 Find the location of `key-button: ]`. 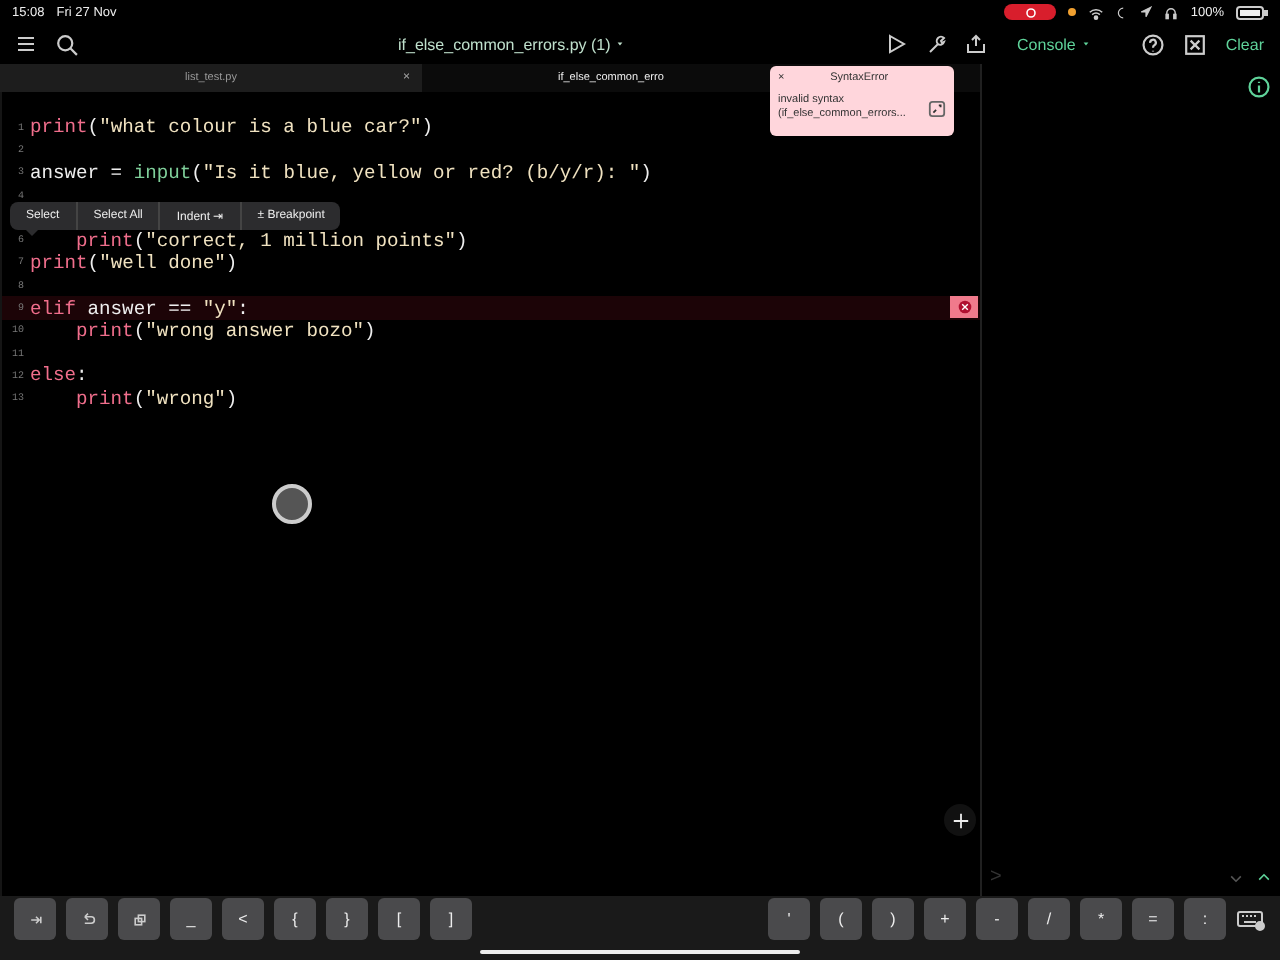

key-button: ] is located at coordinates (451, 919).